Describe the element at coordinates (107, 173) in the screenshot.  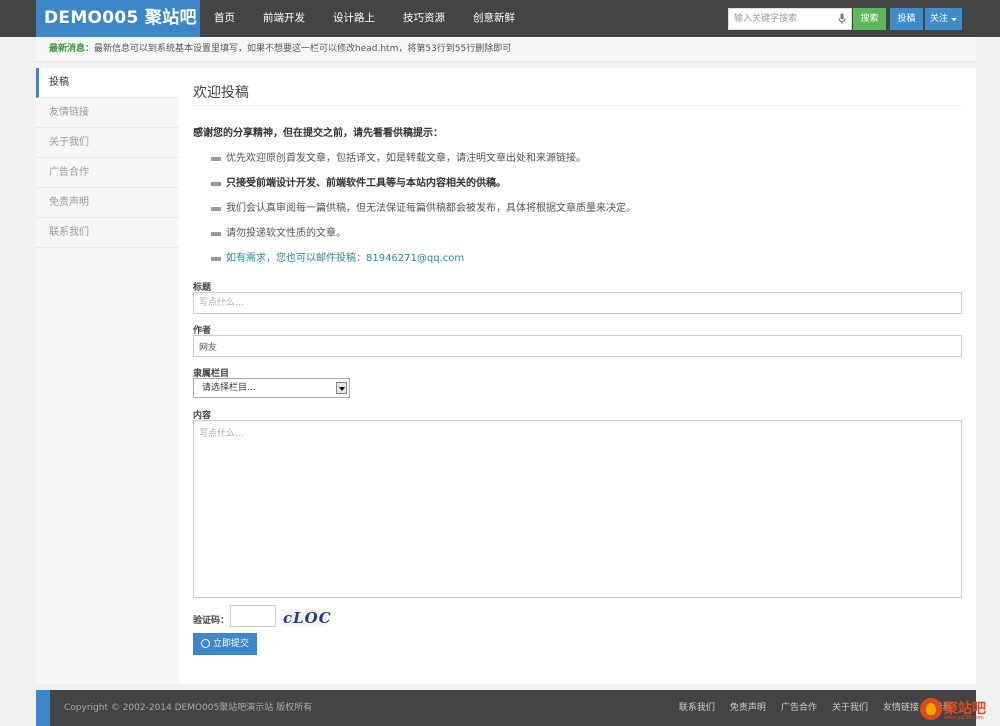
I see `sidebar-item-ads: 广告合作` at that location.